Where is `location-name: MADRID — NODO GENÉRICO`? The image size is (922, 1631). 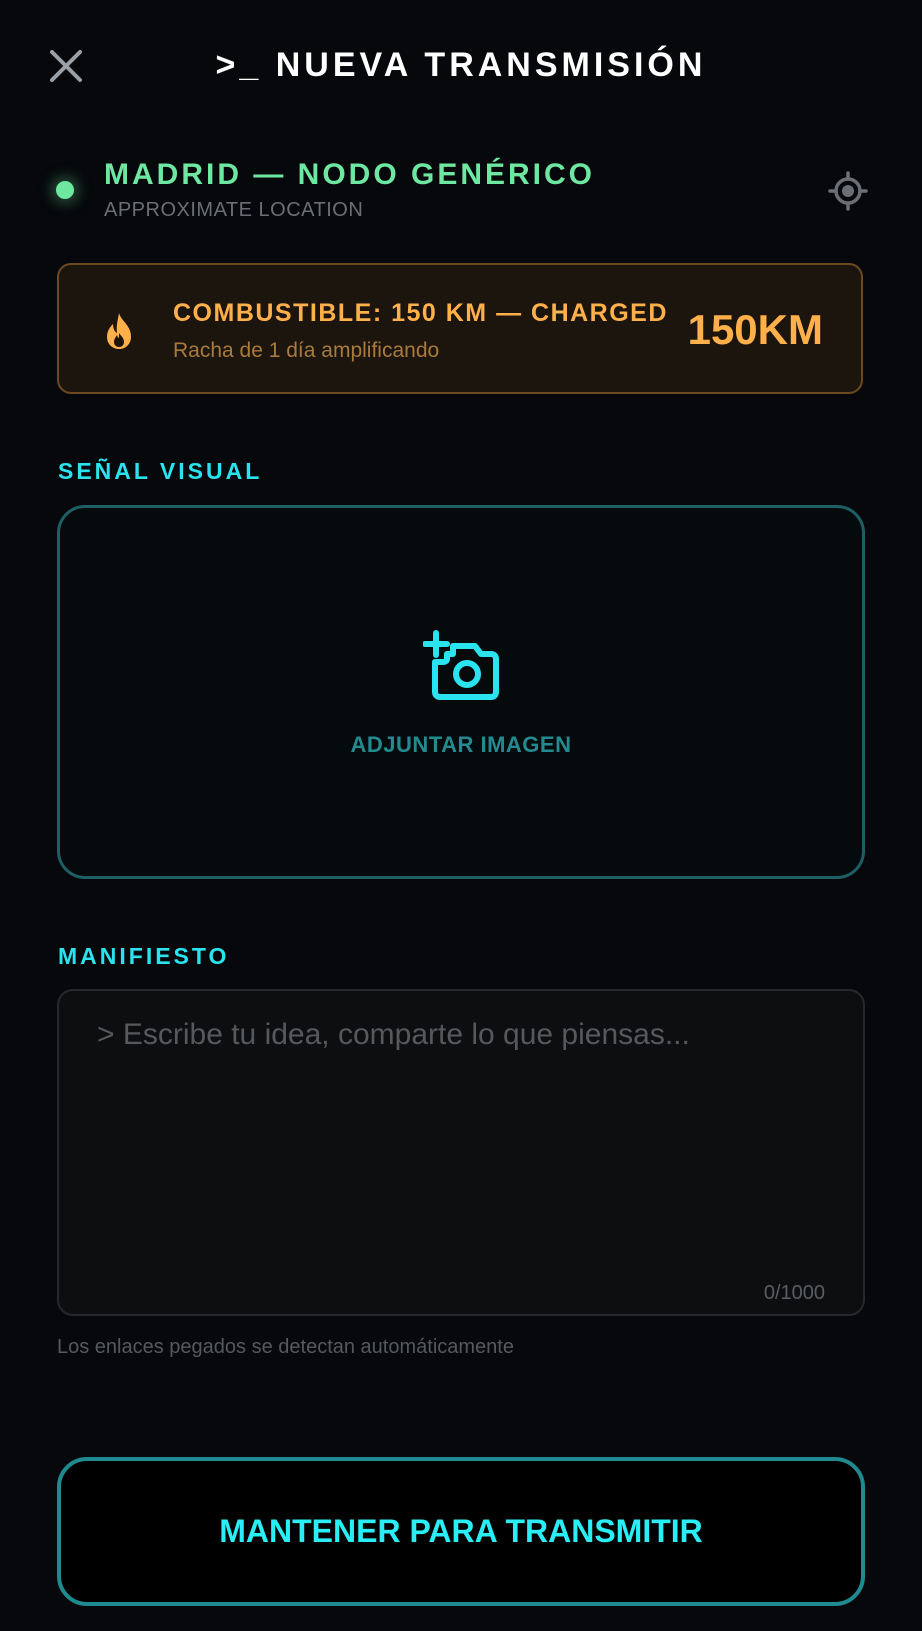
location-name: MADRID — NODO GENÉRICO is located at coordinates (350, 174).